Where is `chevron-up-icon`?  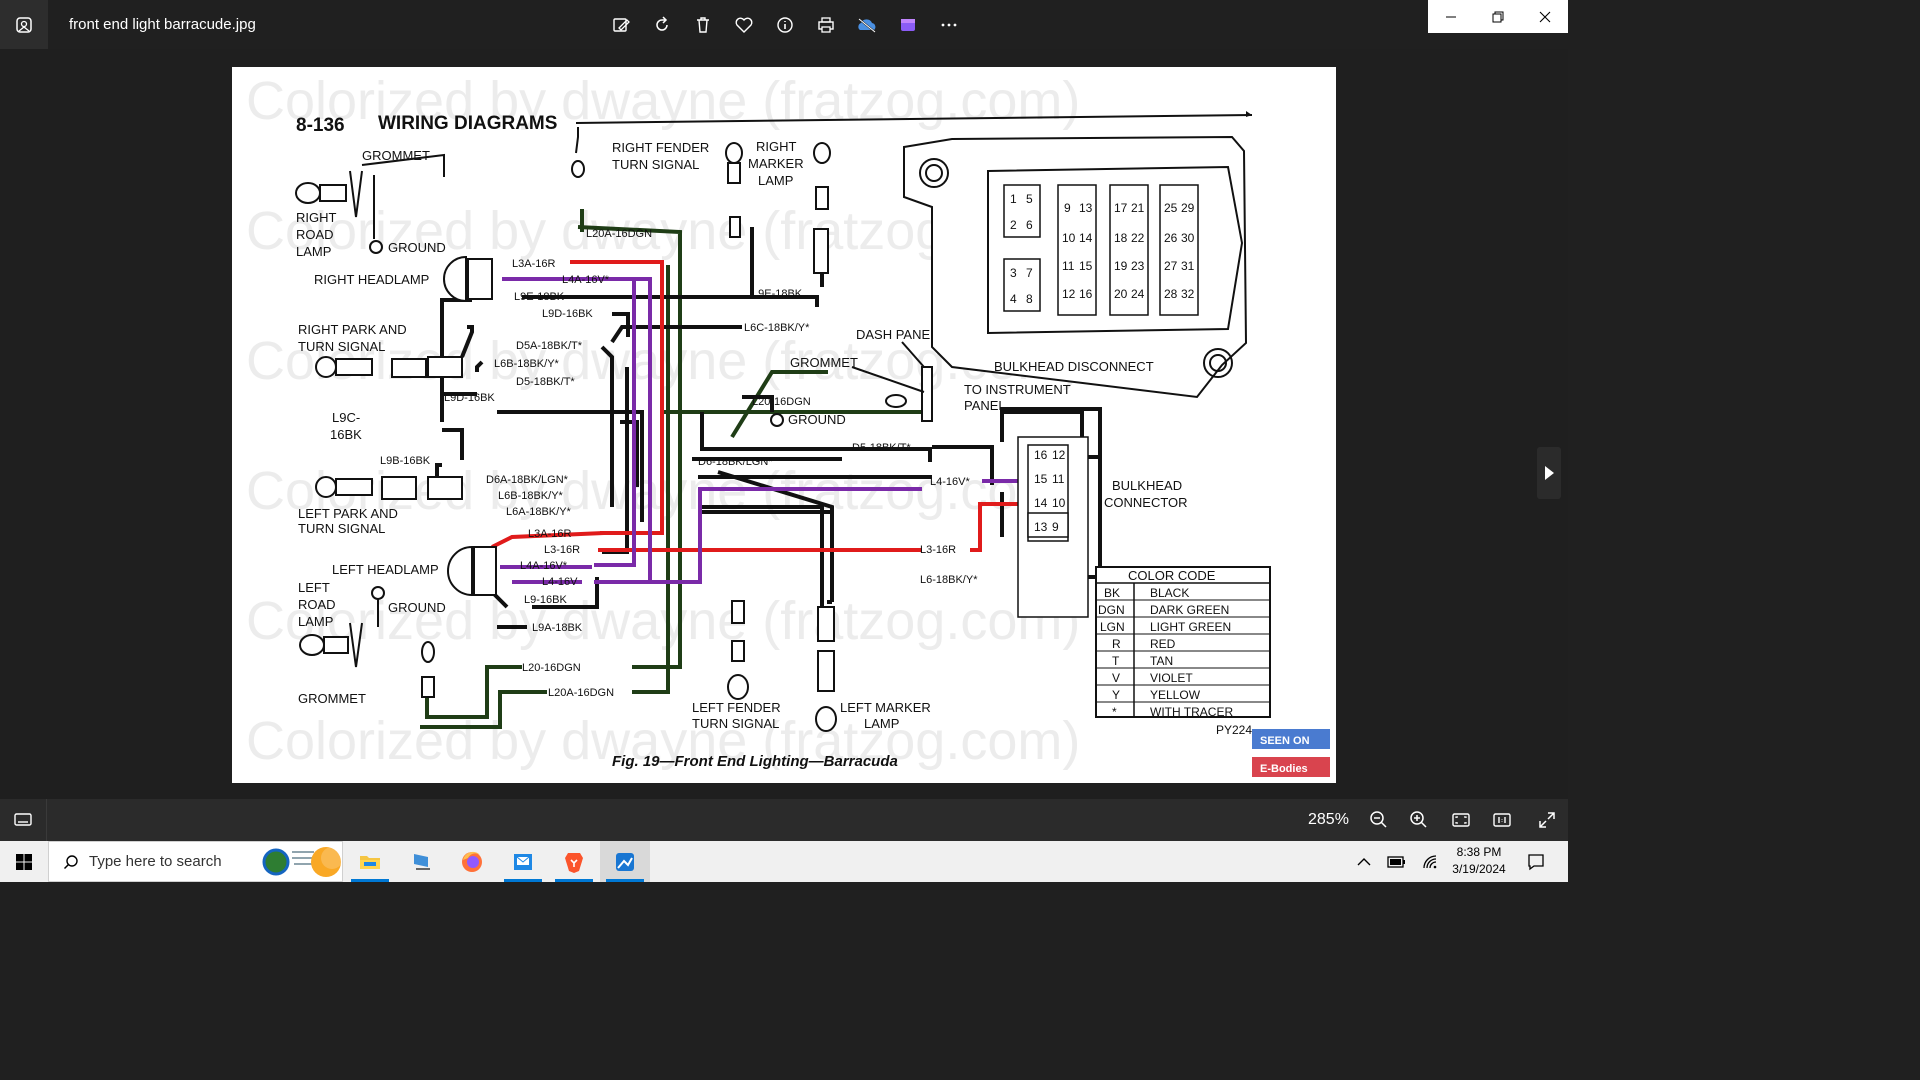
chevron-up-icon is located at coordinates (1364, 861).